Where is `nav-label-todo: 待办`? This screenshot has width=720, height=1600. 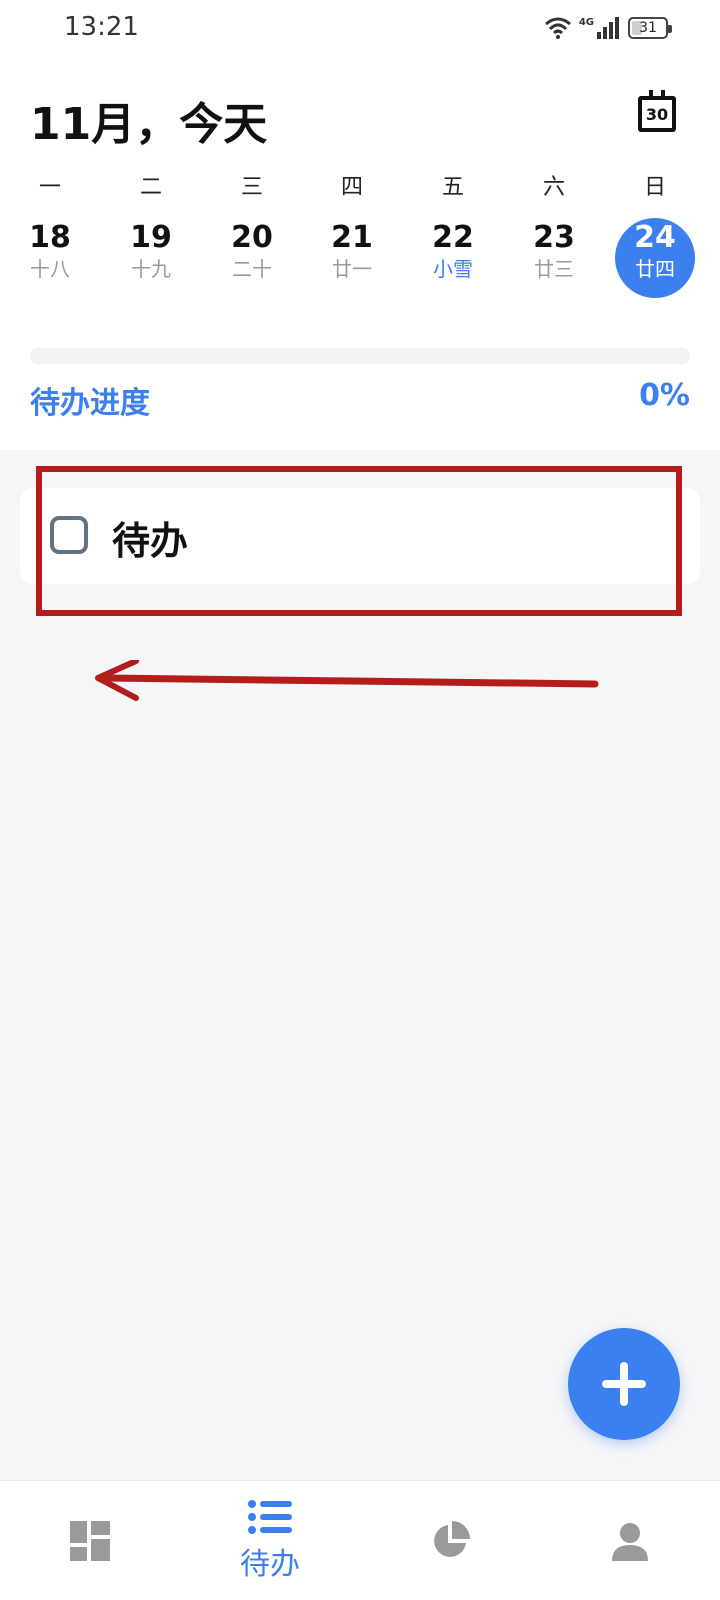 nav-label-todo: 待办 is located at coordinates (270, 1564).